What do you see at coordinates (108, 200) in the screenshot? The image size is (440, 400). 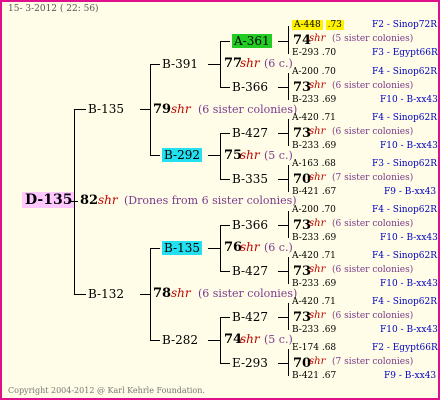 I see `root-shr: shr` at bounding box center [108, 200].